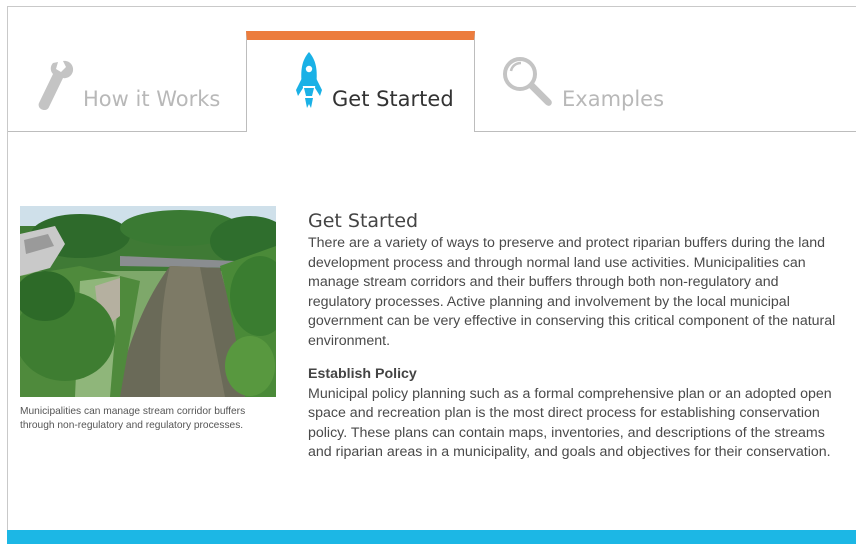 This screenshot has height=544, width=856. I want to click on tab-how-it-works: How it Works, so click(127, 81).